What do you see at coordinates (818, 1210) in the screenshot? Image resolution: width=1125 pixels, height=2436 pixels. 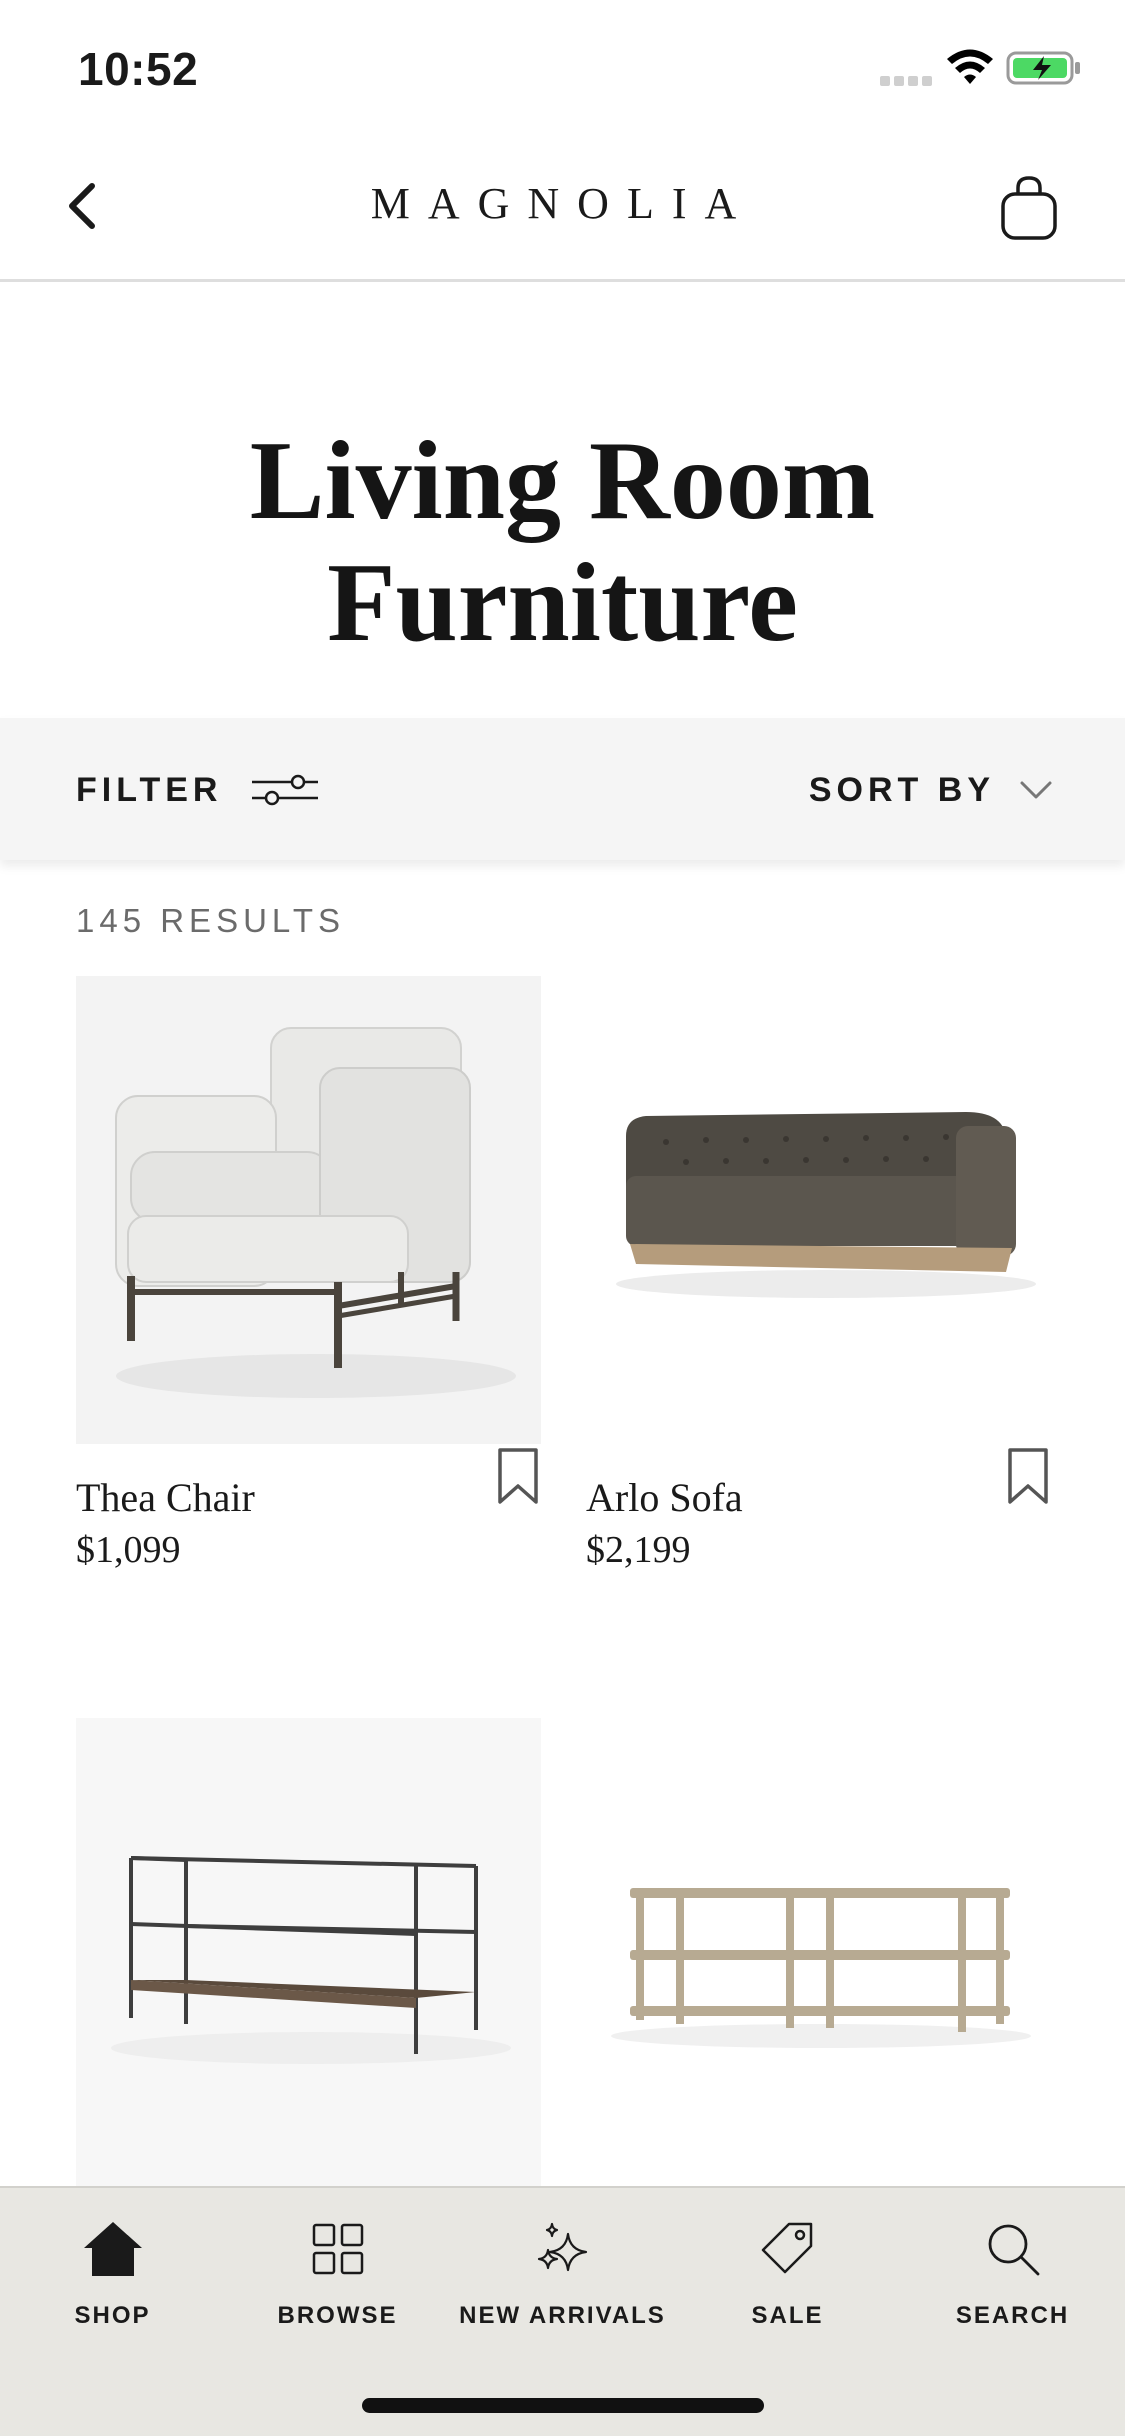 I see `product-image-sofa` at bounding box center [818, 1210].